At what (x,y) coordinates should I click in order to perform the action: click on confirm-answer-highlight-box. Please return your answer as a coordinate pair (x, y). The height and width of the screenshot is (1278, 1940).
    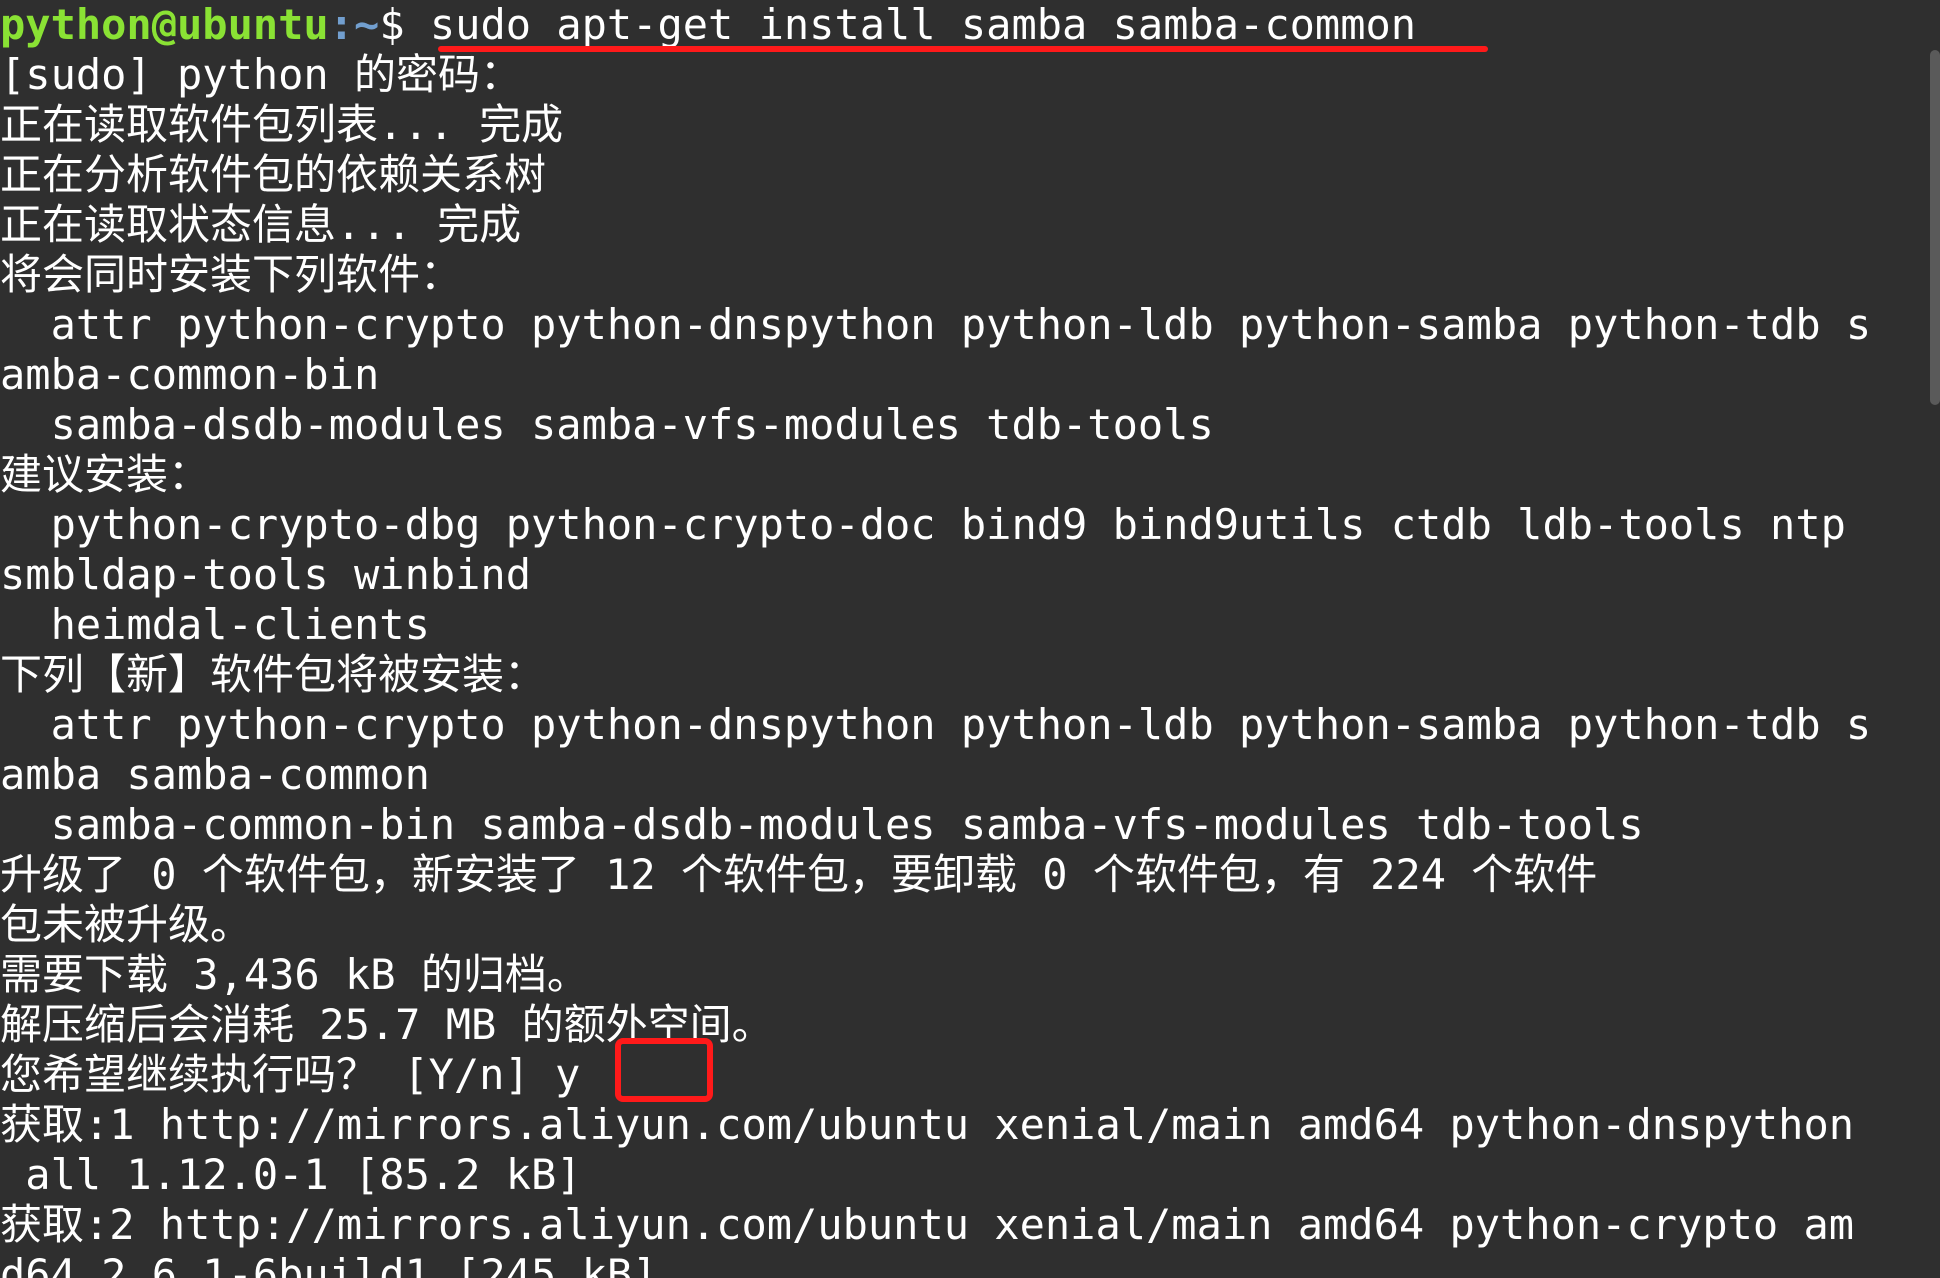
    Looking at the image, I should click on (664, 1070).